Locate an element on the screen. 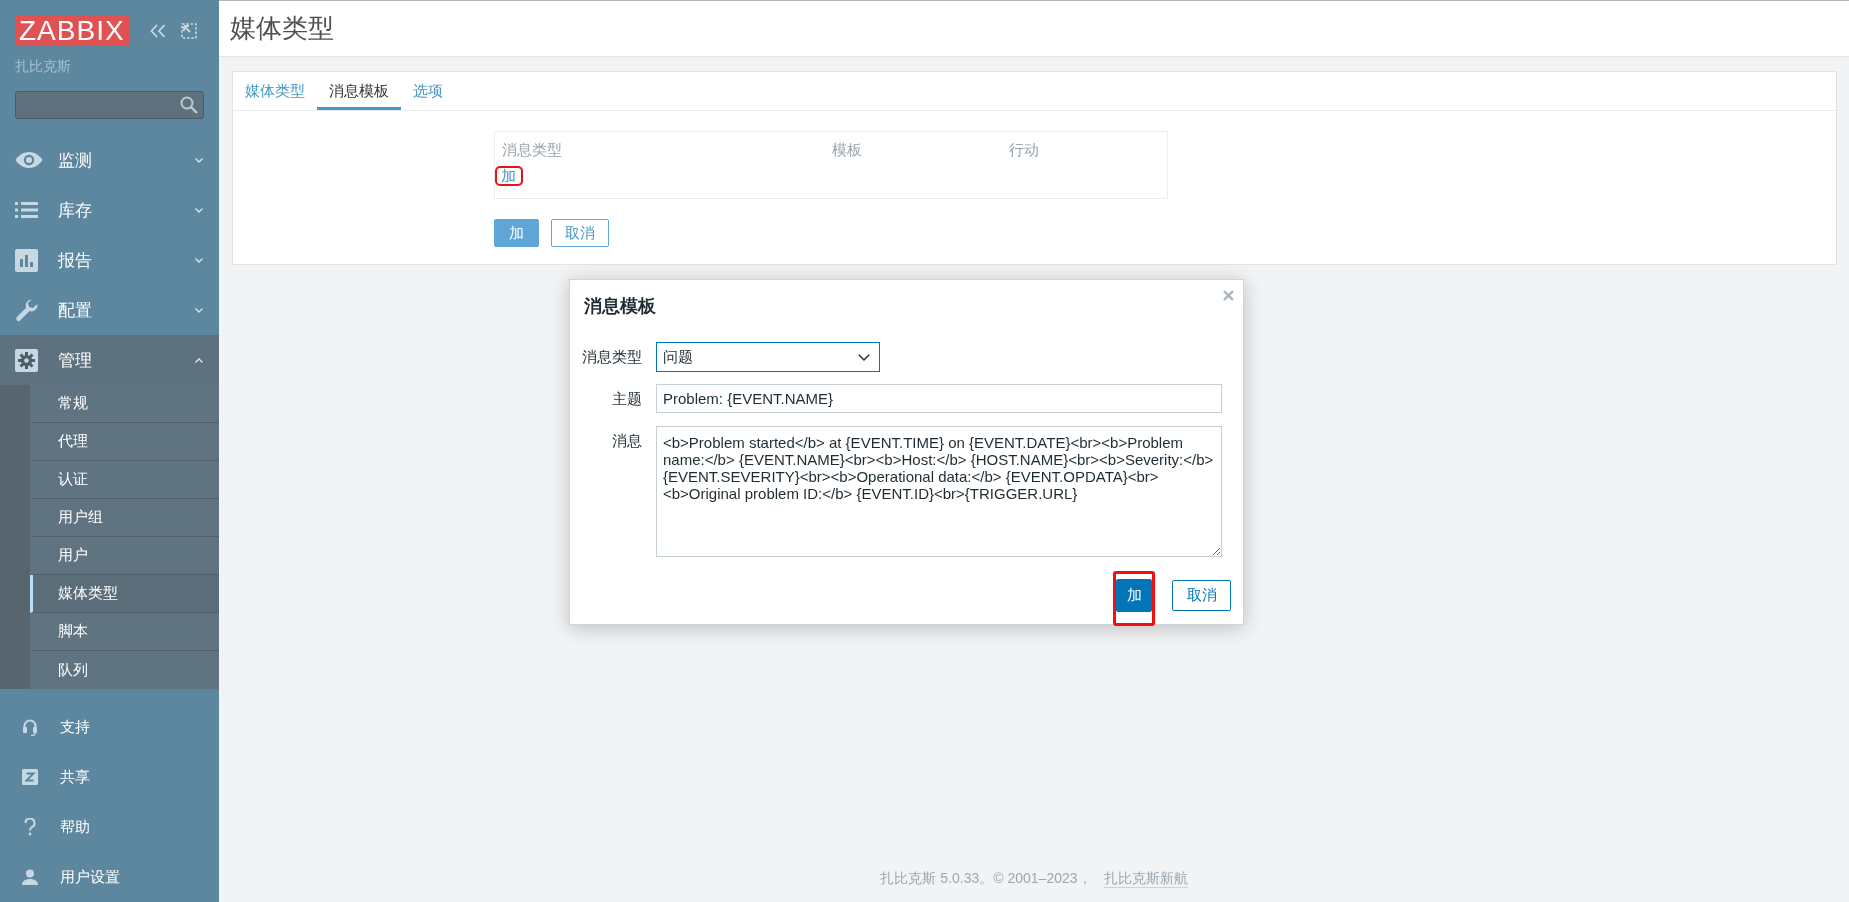  tab: 选项 is located at coordinates (428, 91).